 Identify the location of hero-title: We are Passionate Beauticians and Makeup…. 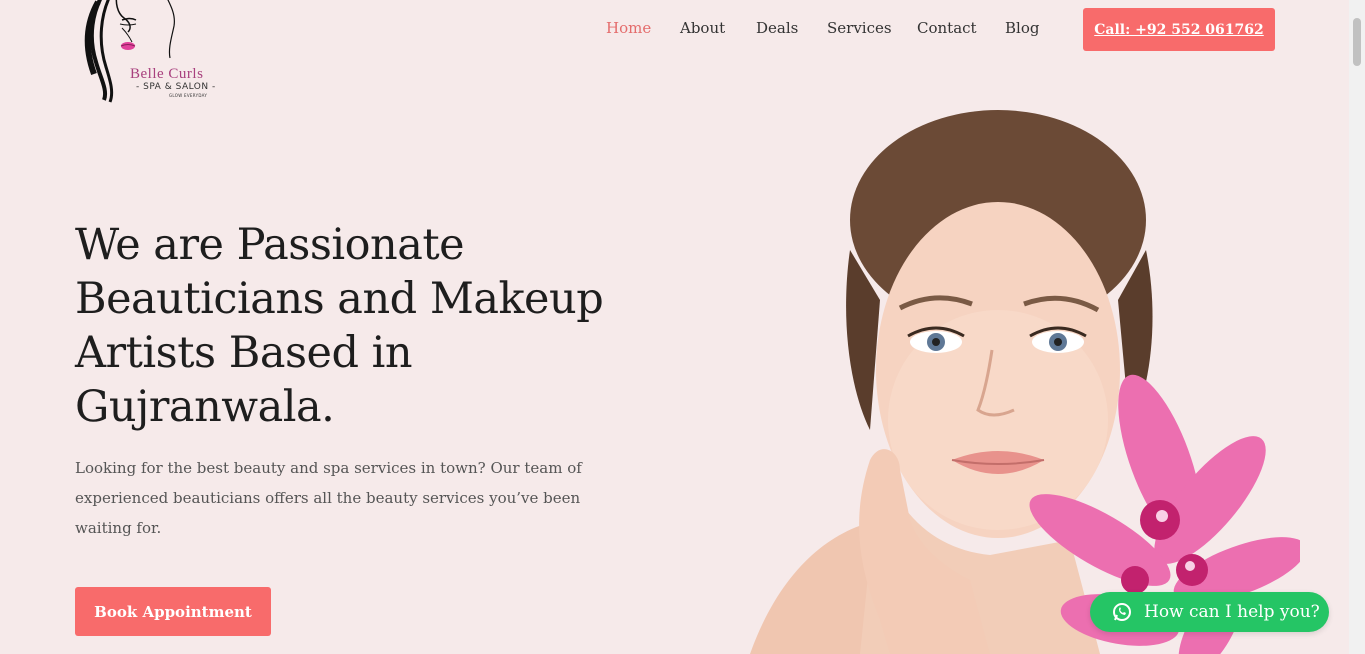
(339, 326).